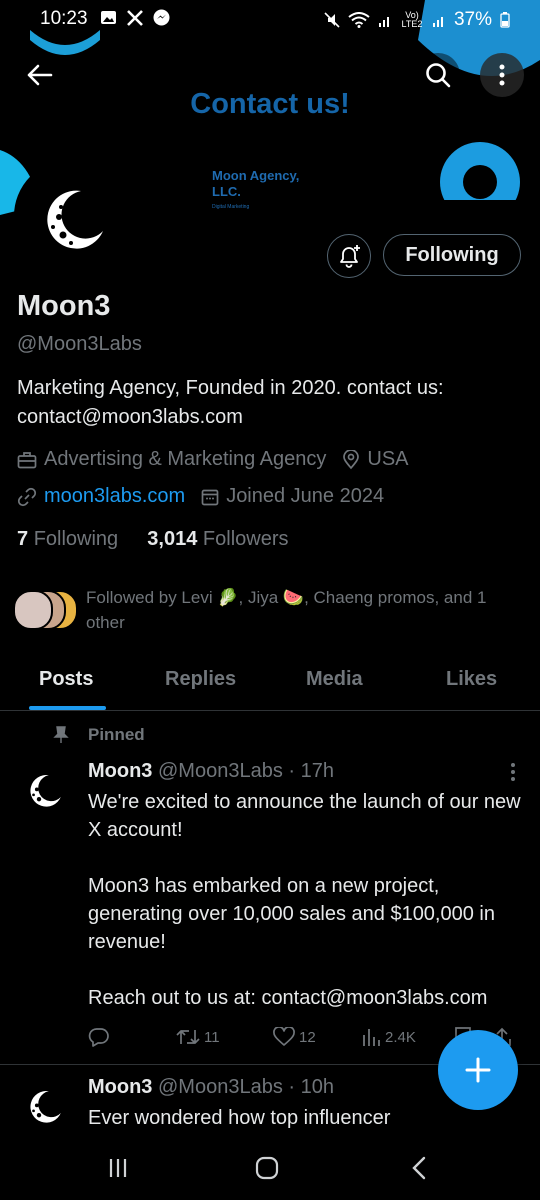 The image size is (540, 1200). I want to click on system-back-button, so click(419, 1168).